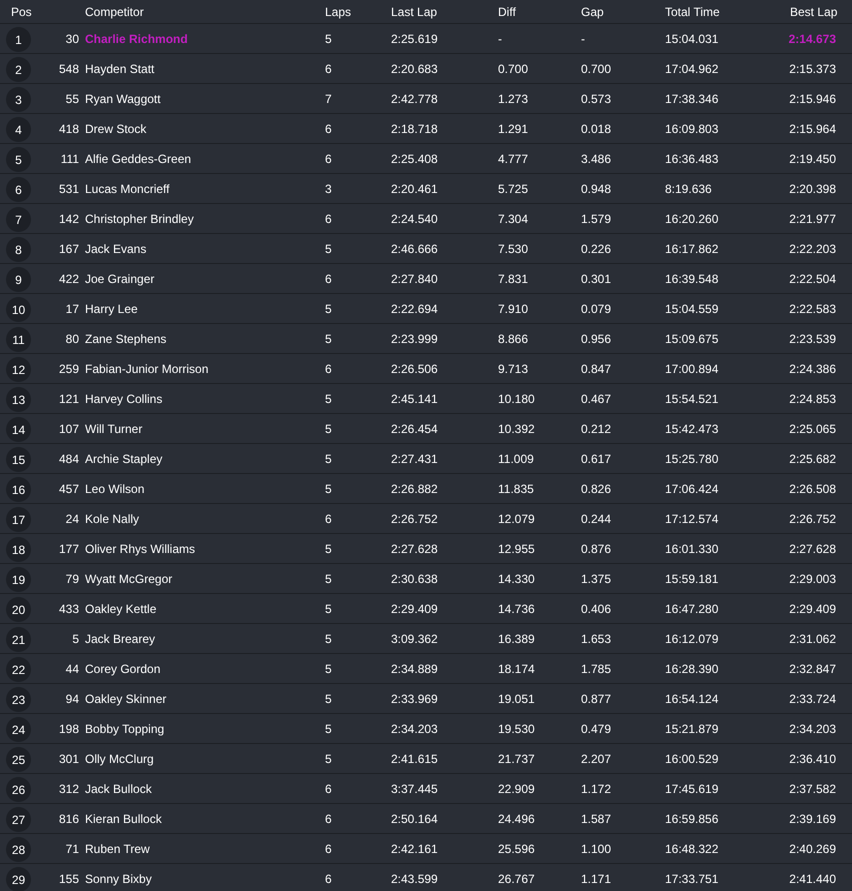 This screenshot has height=891, width=852. I want to click on race-number: 418, so click(68, 129).